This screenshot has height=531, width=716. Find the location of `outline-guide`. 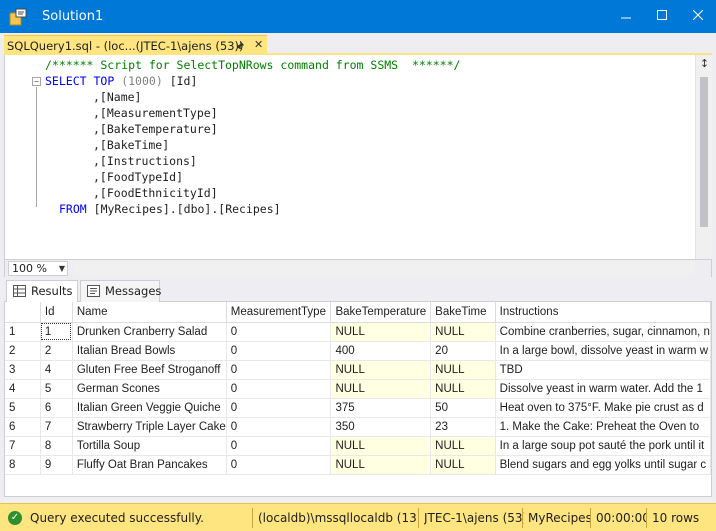

outline-guide is located at coordinates (36, 147).